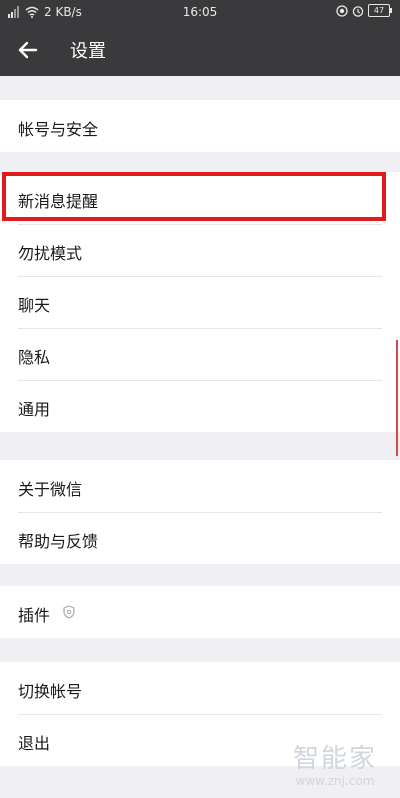 Image resolution: width=400 pixels, height=798 pixels. I want to click on shield-icon, so click(69, 612).